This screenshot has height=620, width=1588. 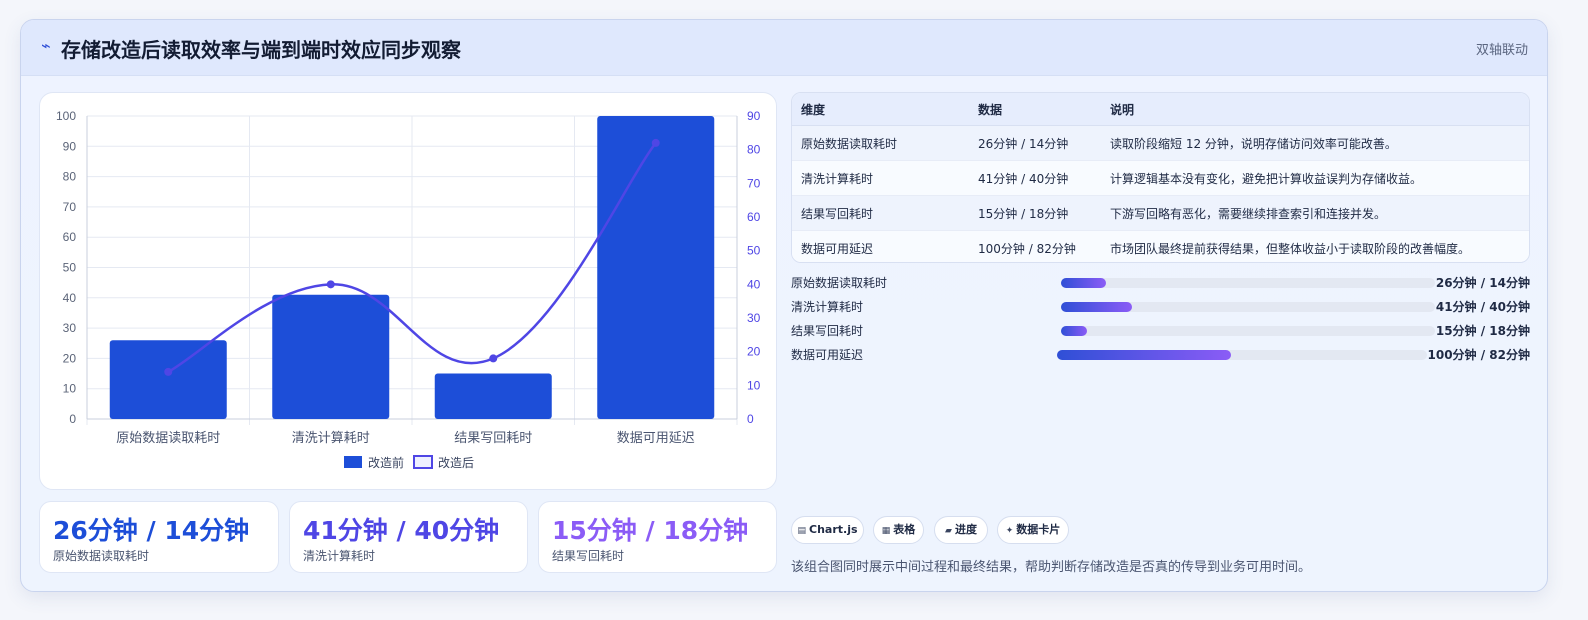 I want to click on y-left-tick-label: 50, so click(x=70, y=268).